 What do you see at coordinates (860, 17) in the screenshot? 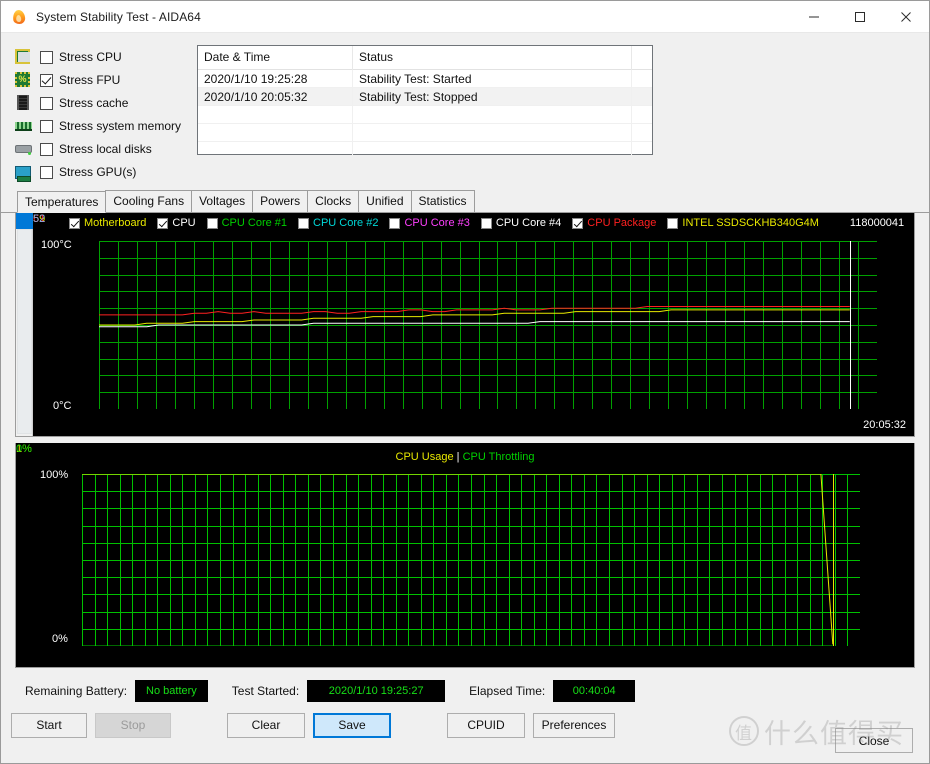
I see `maximize-icon` at bounding box center [860, 17].